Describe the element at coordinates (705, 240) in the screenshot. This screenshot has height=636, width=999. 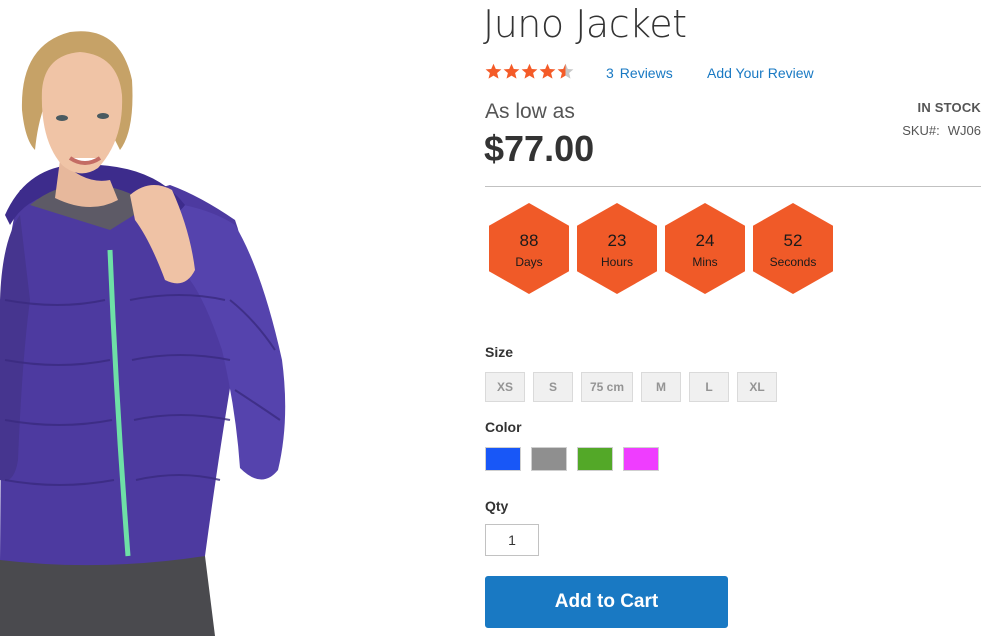
I see `countdown-mins-value: 24` at that location.